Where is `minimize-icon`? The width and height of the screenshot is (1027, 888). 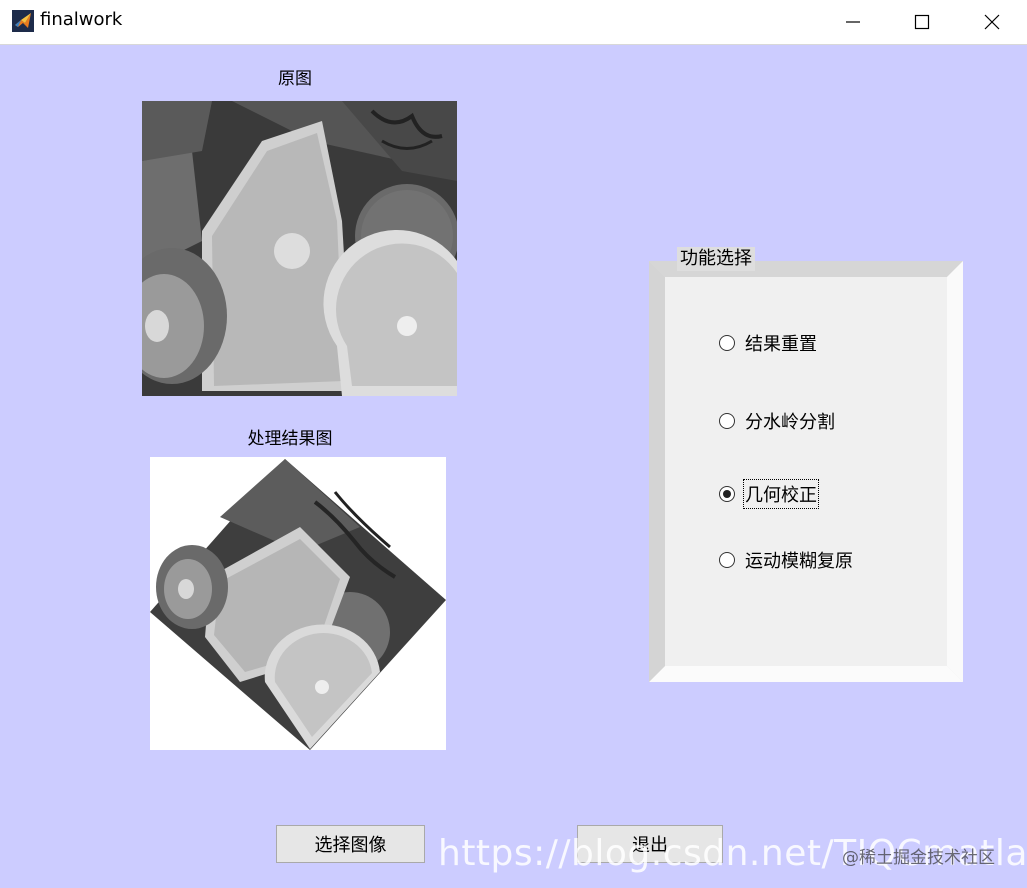 minimize-icon is located at coordinates (853, 22).